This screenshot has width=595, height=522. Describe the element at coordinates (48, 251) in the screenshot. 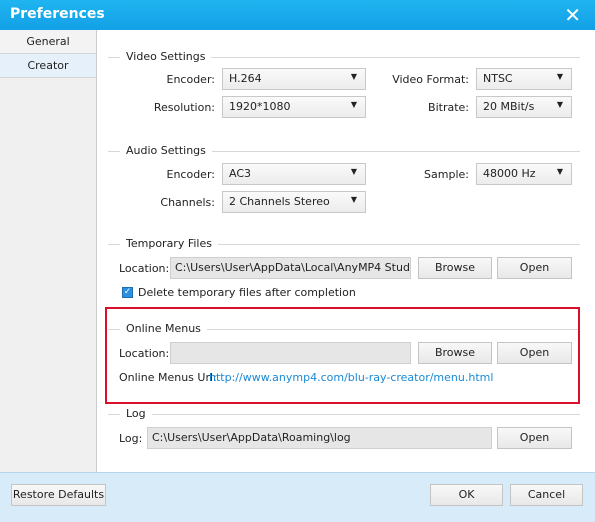

I see `sidebar: General Creator` at that location.